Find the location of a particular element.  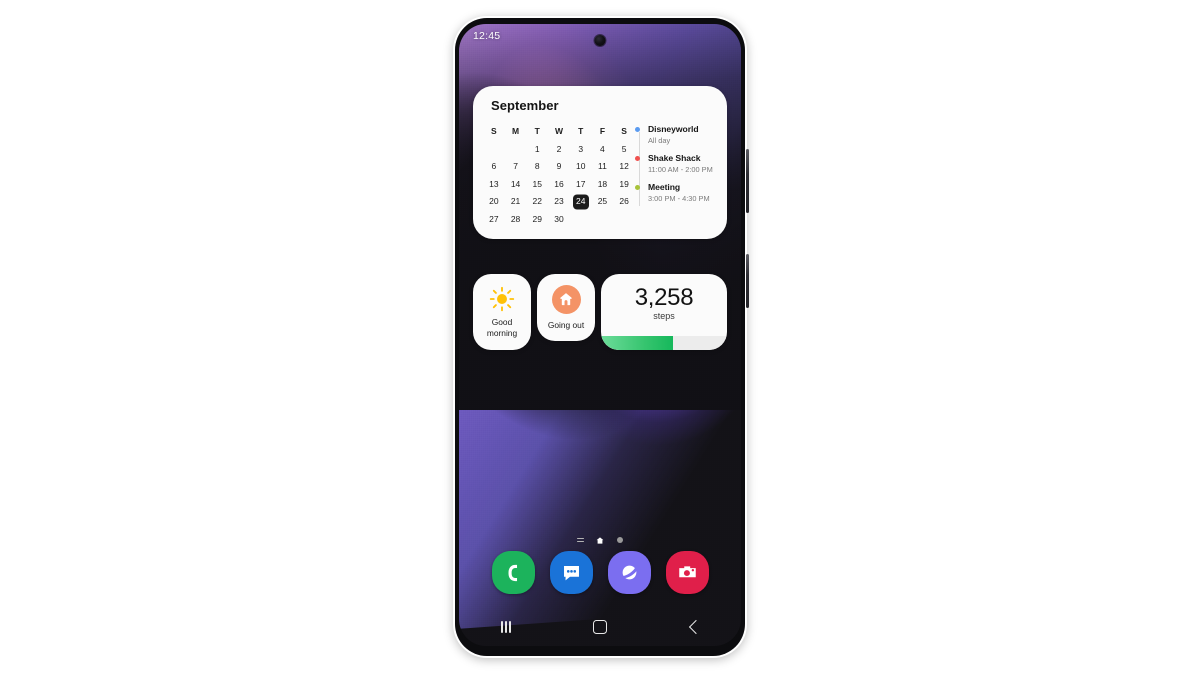

back-button is located at coordinates (694, 627).